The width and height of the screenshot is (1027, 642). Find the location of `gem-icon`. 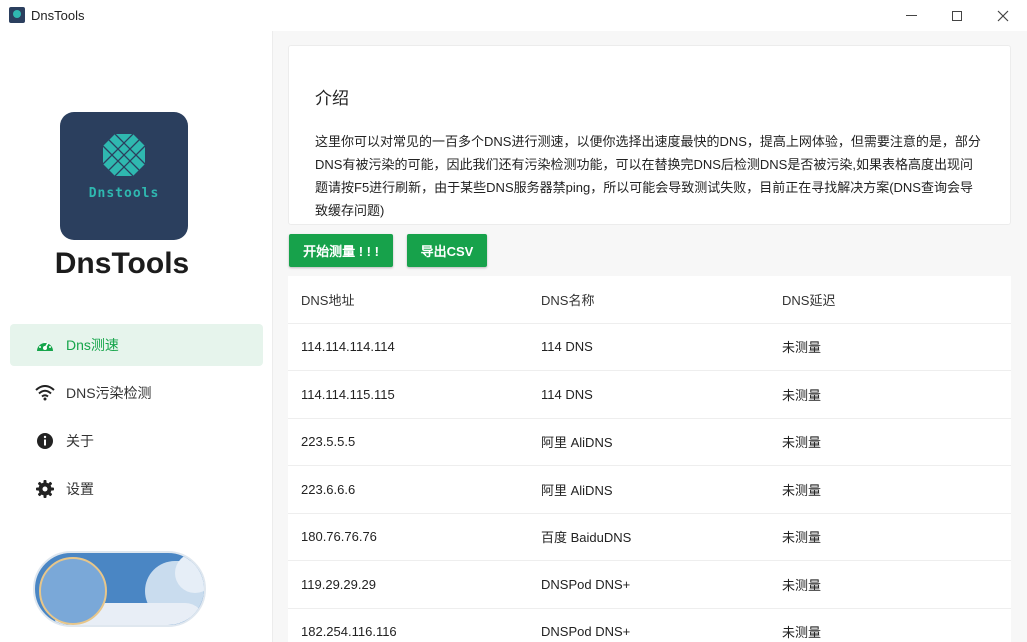

gem-icon is located at coordinates (124, 155).